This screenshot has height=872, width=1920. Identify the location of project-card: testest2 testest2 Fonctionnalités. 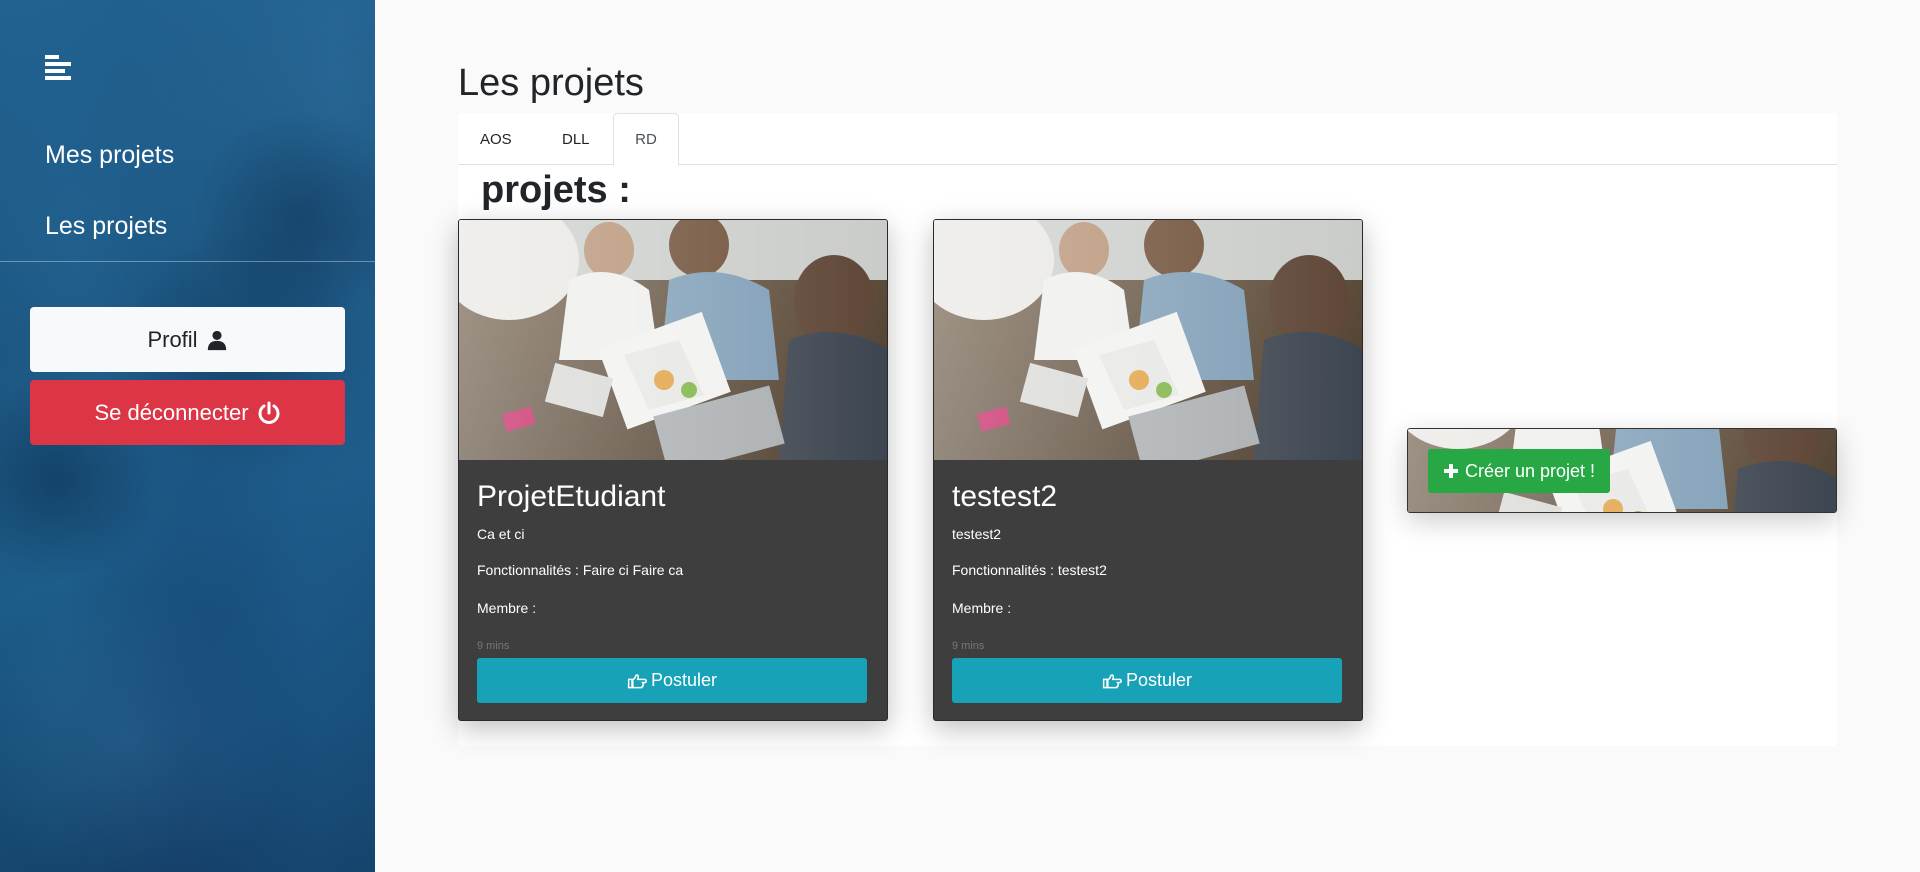
(1148, 470).